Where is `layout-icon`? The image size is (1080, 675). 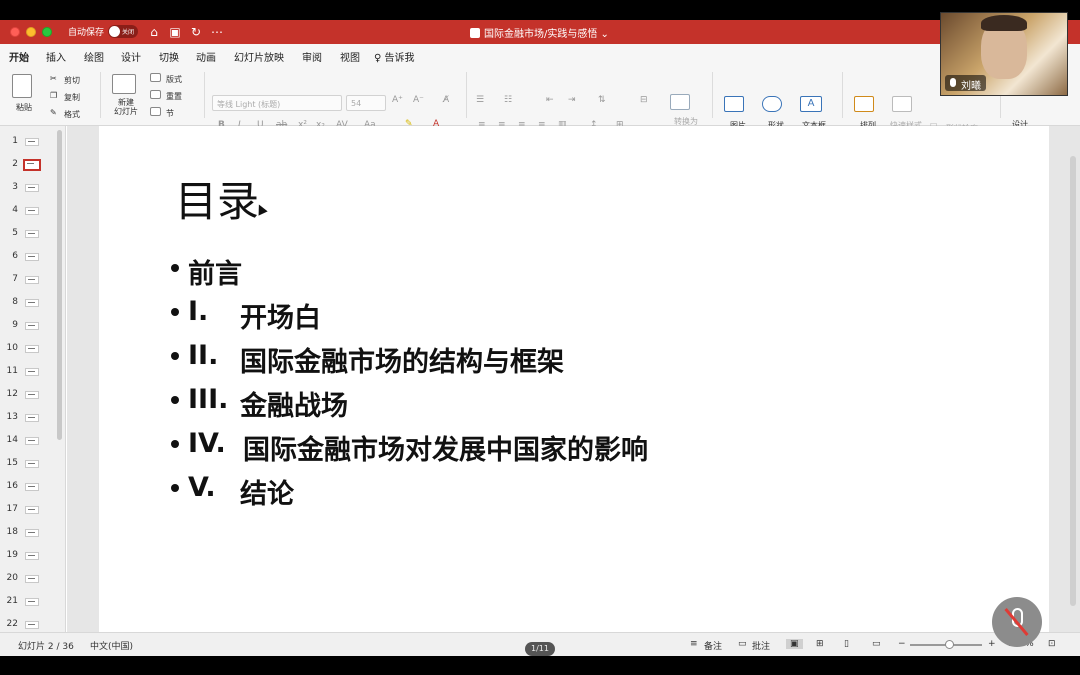 layout-icon is located at coordinates (155, 77).